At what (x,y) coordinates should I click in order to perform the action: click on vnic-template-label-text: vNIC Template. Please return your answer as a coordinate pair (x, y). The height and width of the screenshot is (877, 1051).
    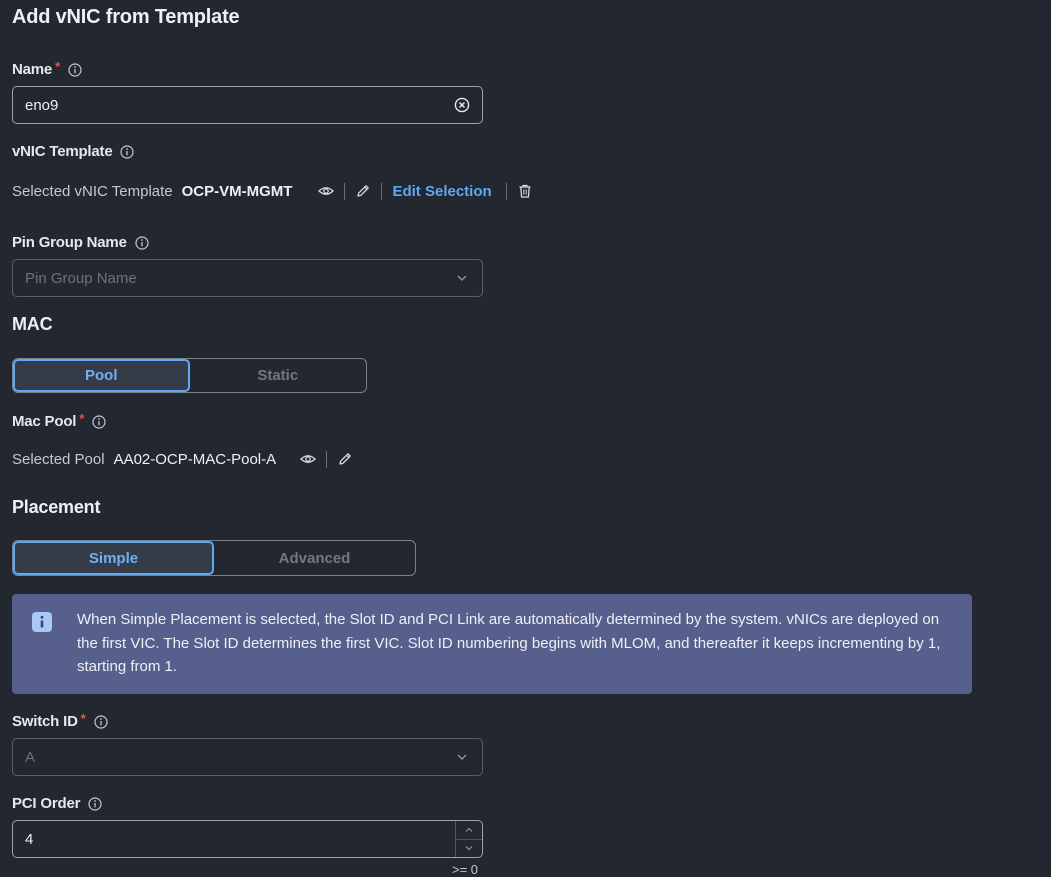
    Looking at the image, I should click on (62, 151).